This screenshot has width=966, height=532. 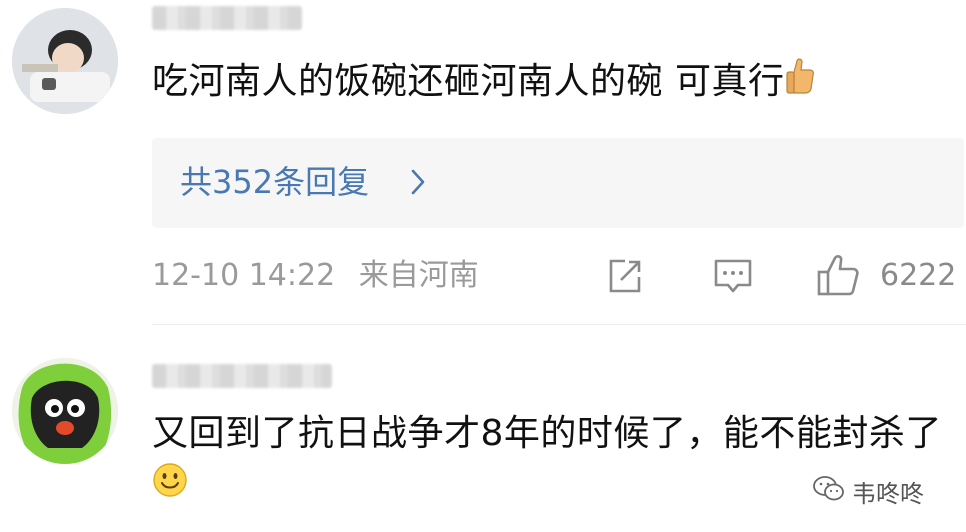 What do you see at coordinates (799, 83) in the screenshot?
I see `thumbs-up-icon` at bounding box center [799, 83].